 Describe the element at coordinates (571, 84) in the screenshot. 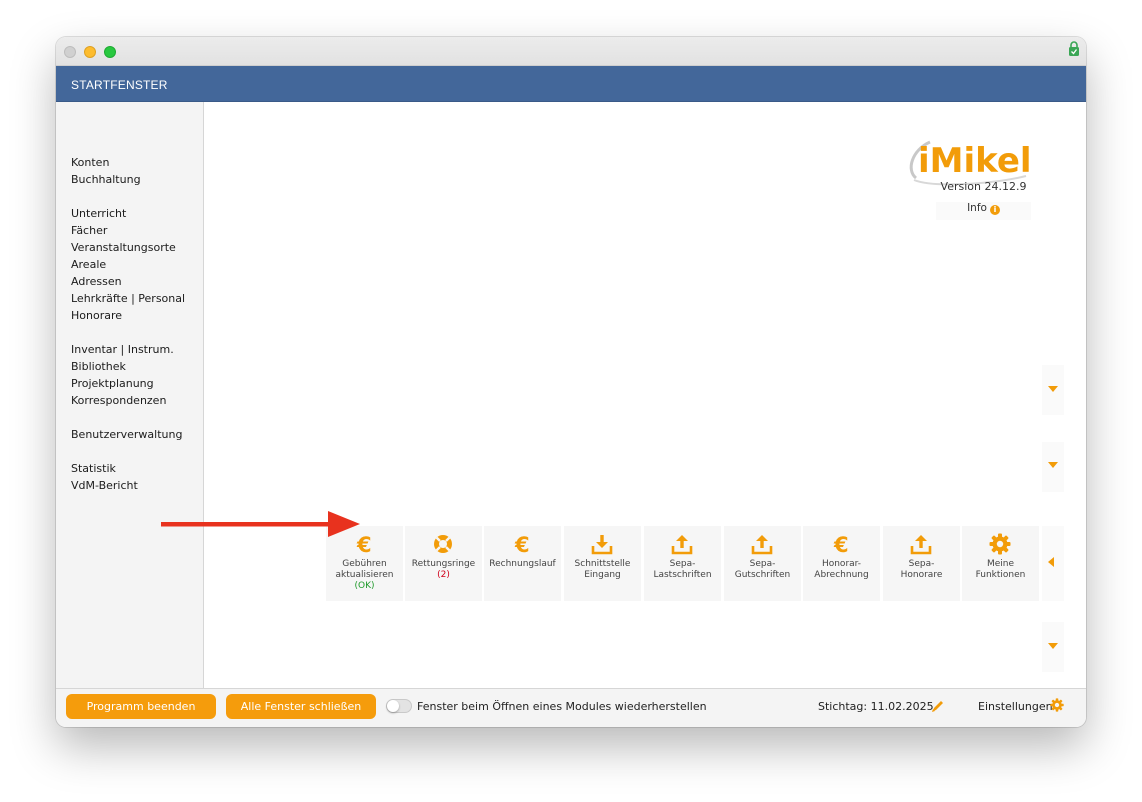

I see `window-header: STARTFENSTER` at that location.